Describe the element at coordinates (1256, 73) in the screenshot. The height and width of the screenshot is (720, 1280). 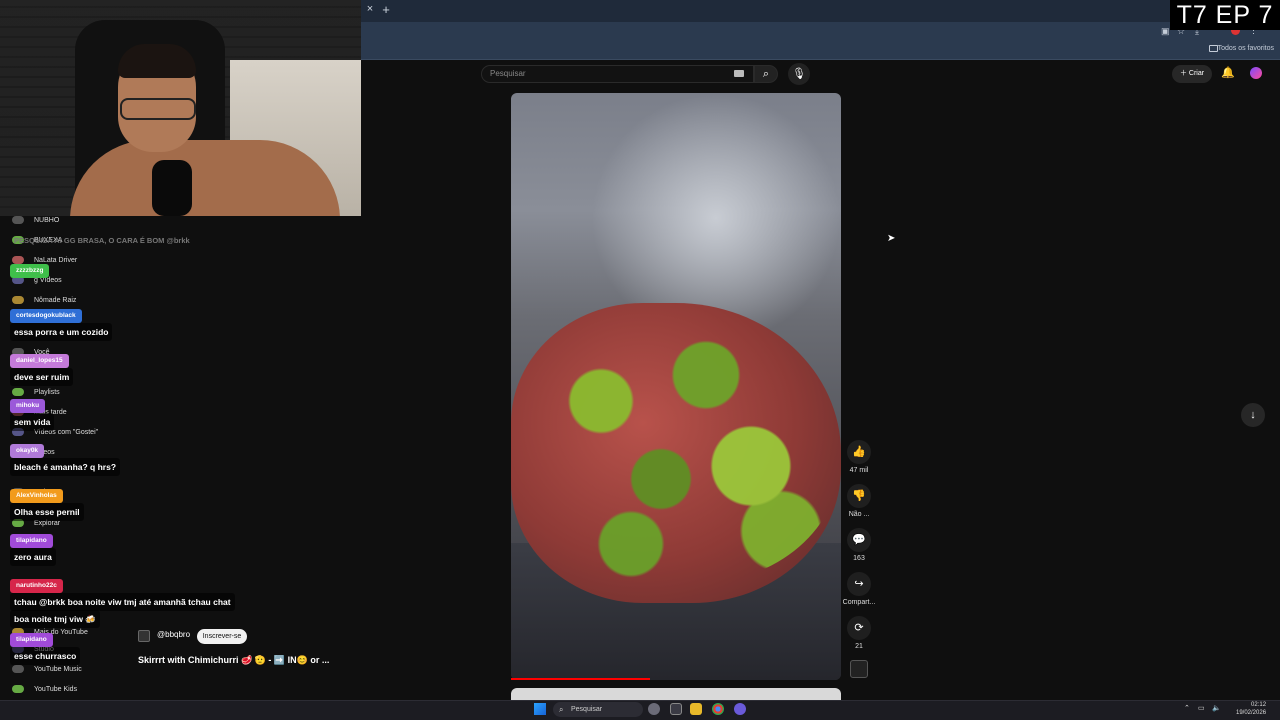
I see `account-avatar` at that location.